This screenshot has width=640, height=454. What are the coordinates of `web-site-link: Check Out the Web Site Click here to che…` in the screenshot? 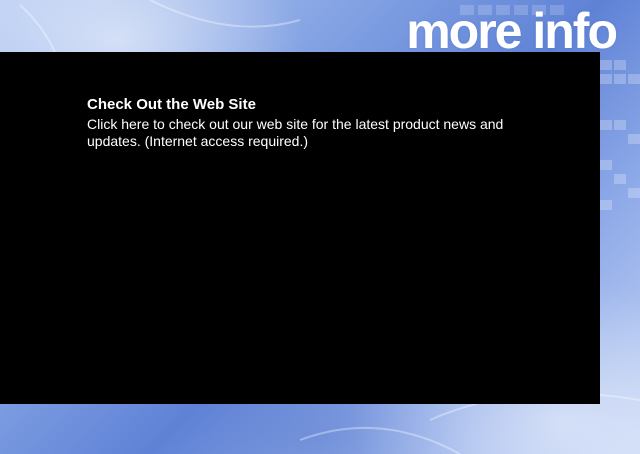 It's located at (297, 123).